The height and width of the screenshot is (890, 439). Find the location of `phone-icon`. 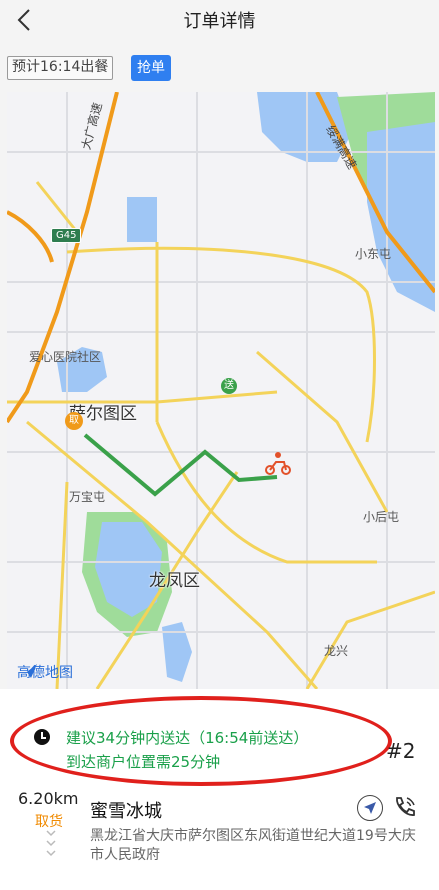

phone-icon is located at coordinates (405, 807).